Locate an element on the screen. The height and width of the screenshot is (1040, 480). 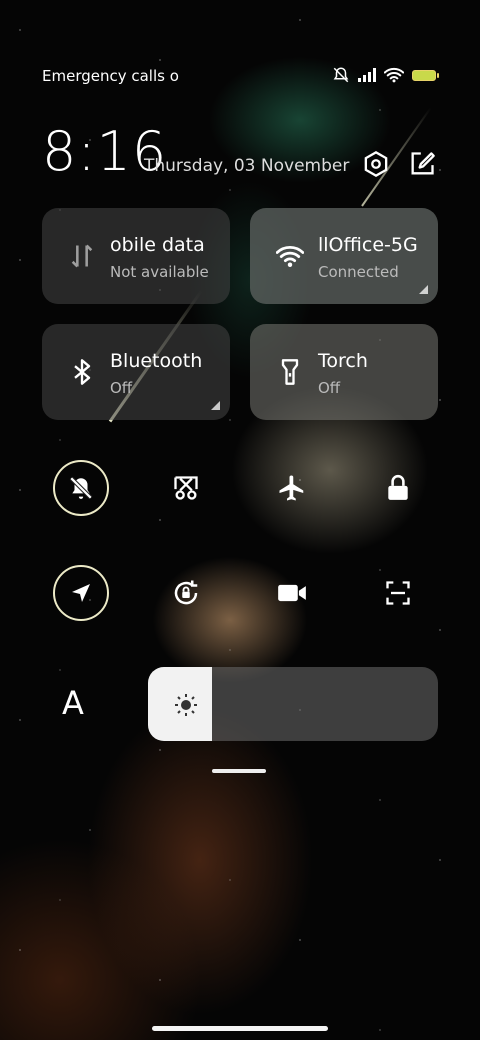
airplane-toggle is located at coordinates (292, 488).